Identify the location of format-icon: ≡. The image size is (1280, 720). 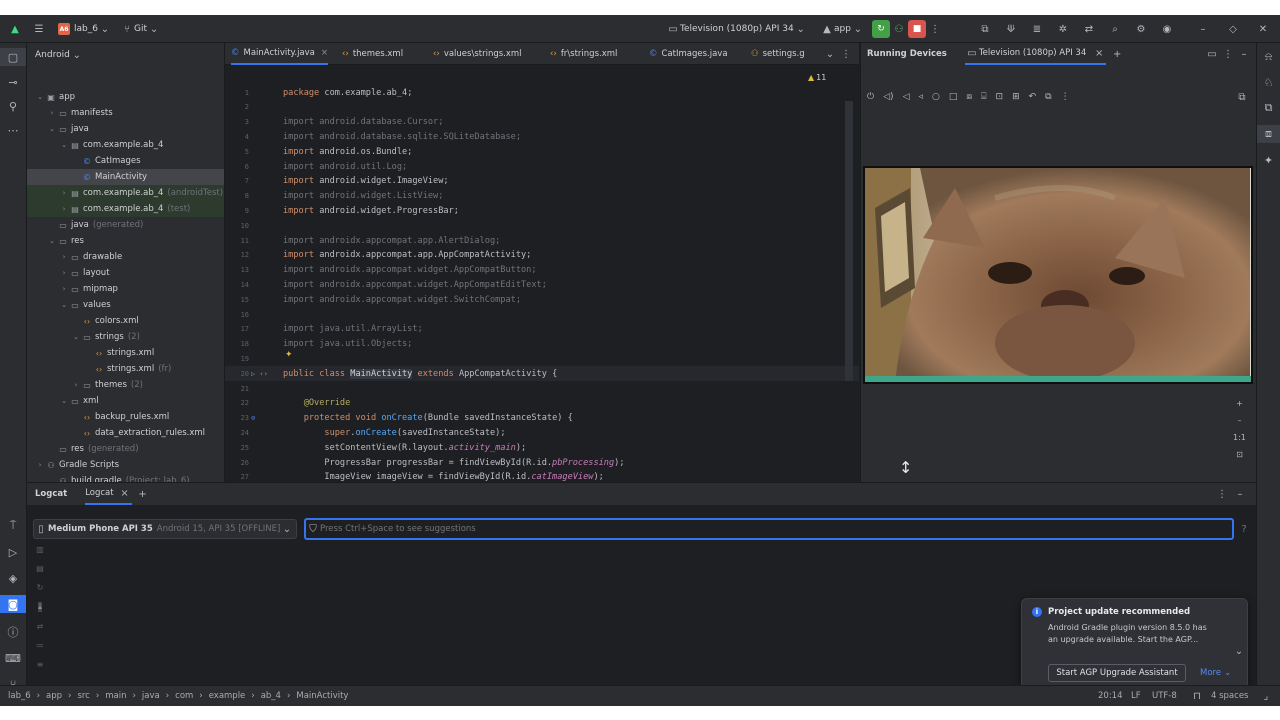
(40, 664).